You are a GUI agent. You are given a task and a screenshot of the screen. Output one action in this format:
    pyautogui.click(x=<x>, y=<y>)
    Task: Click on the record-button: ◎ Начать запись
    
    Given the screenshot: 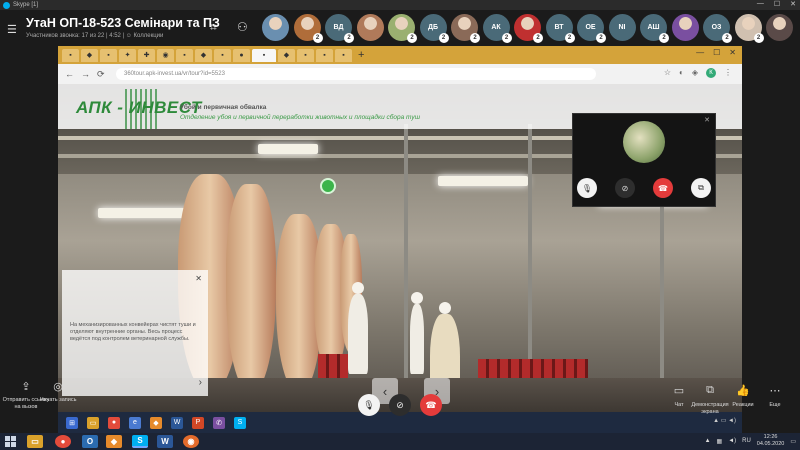 What is the action you would take?
    pyautogui.click(x=58, y=392)
    